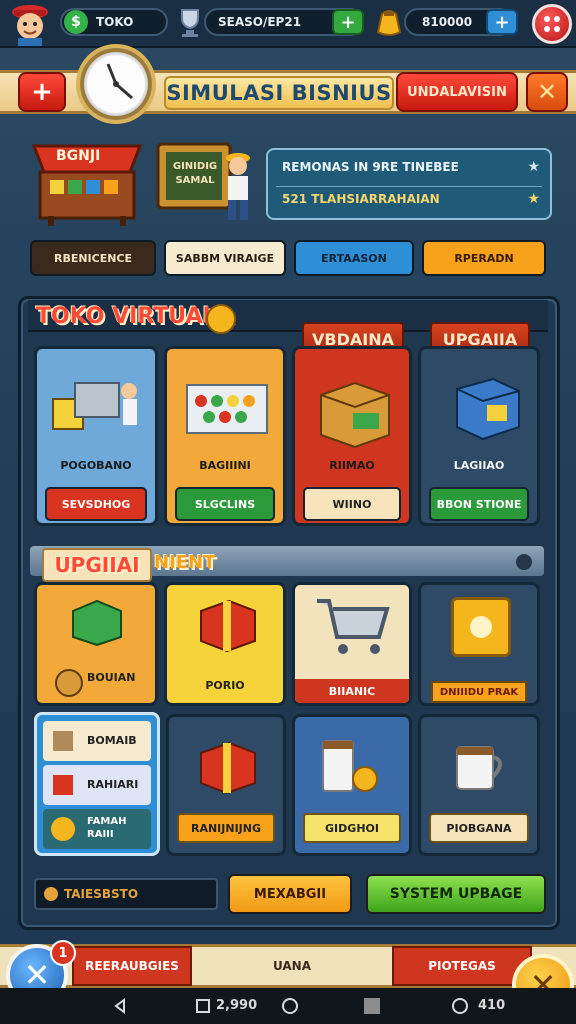 This screenshot has height=1024, width=576. Describe the element at coordinates (190, 22) in the screenshot. I see `trophy-icon` at that location.